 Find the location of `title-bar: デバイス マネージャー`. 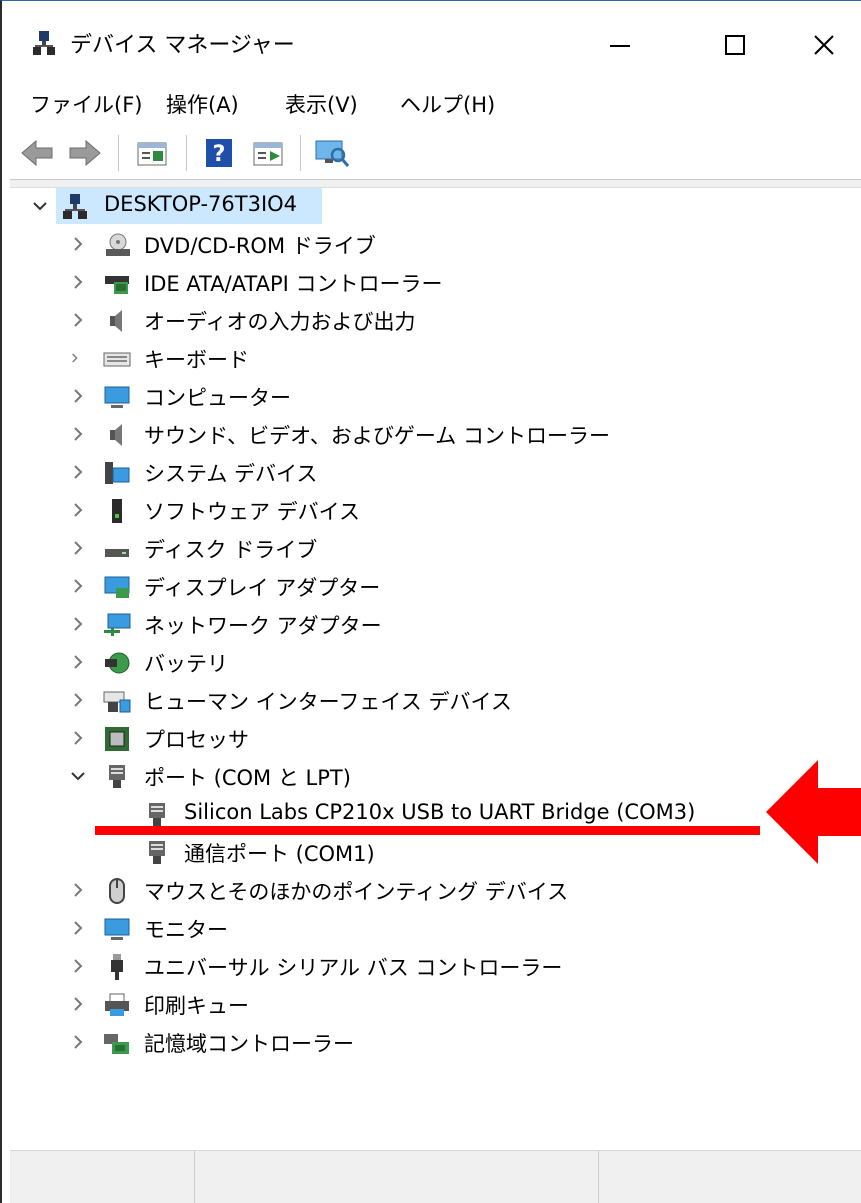

title-bar: デバイス マネージャー is located at coordinates (431, 40).